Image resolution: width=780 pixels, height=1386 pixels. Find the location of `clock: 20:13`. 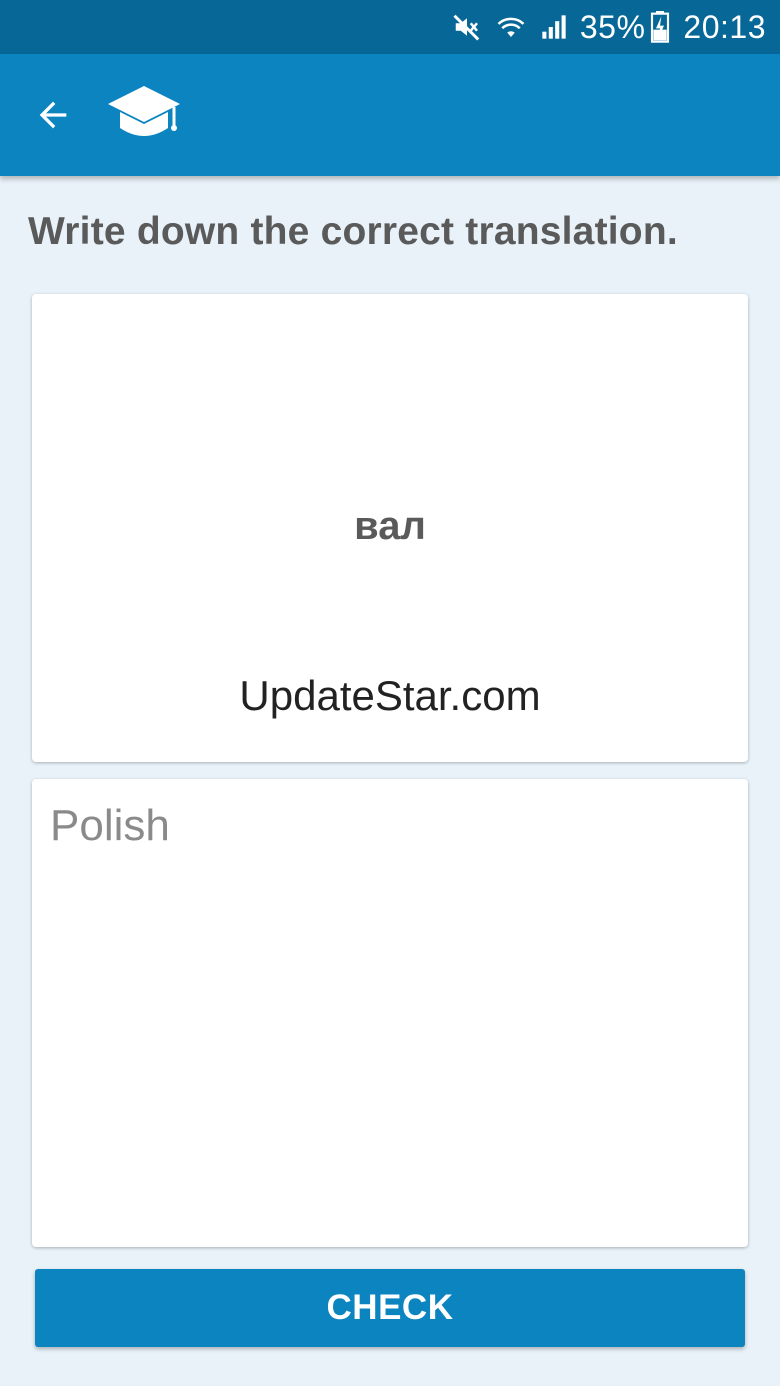

clock: 20:13 is located at coordinates (724, 26).